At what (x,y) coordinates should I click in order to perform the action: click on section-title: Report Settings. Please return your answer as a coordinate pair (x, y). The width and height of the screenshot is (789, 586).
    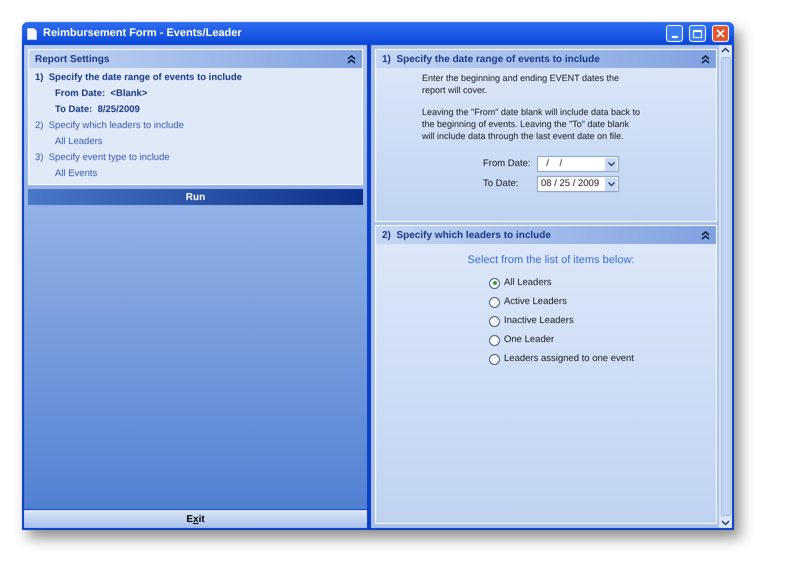
    Looking at the image, I should click on (72, 59).